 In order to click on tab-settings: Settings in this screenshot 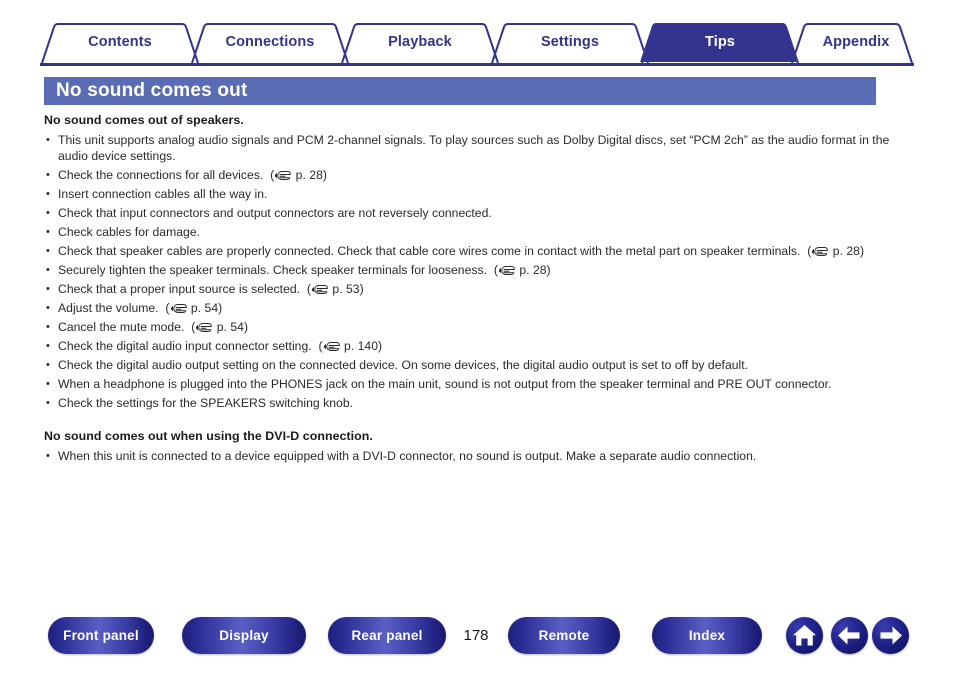, I will do `click(570, 42)`.